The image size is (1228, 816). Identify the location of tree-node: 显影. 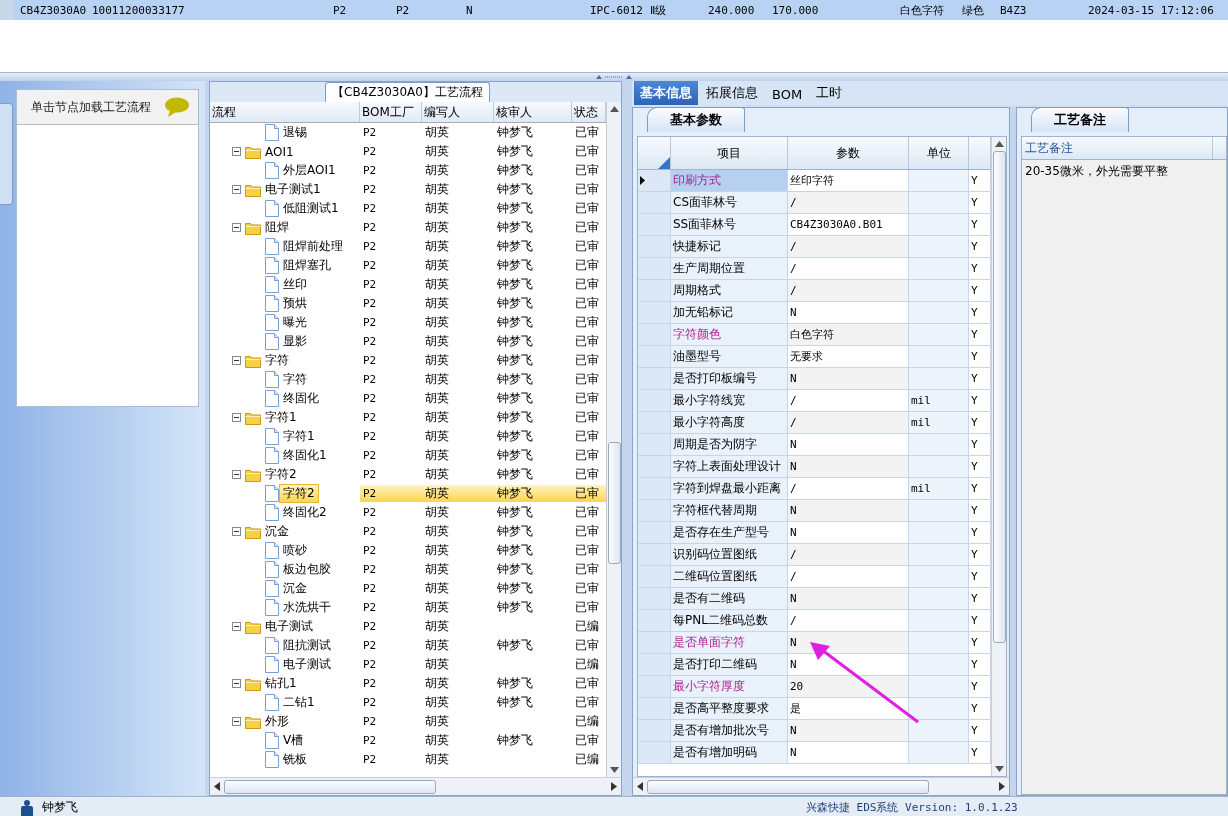
(295, 341).